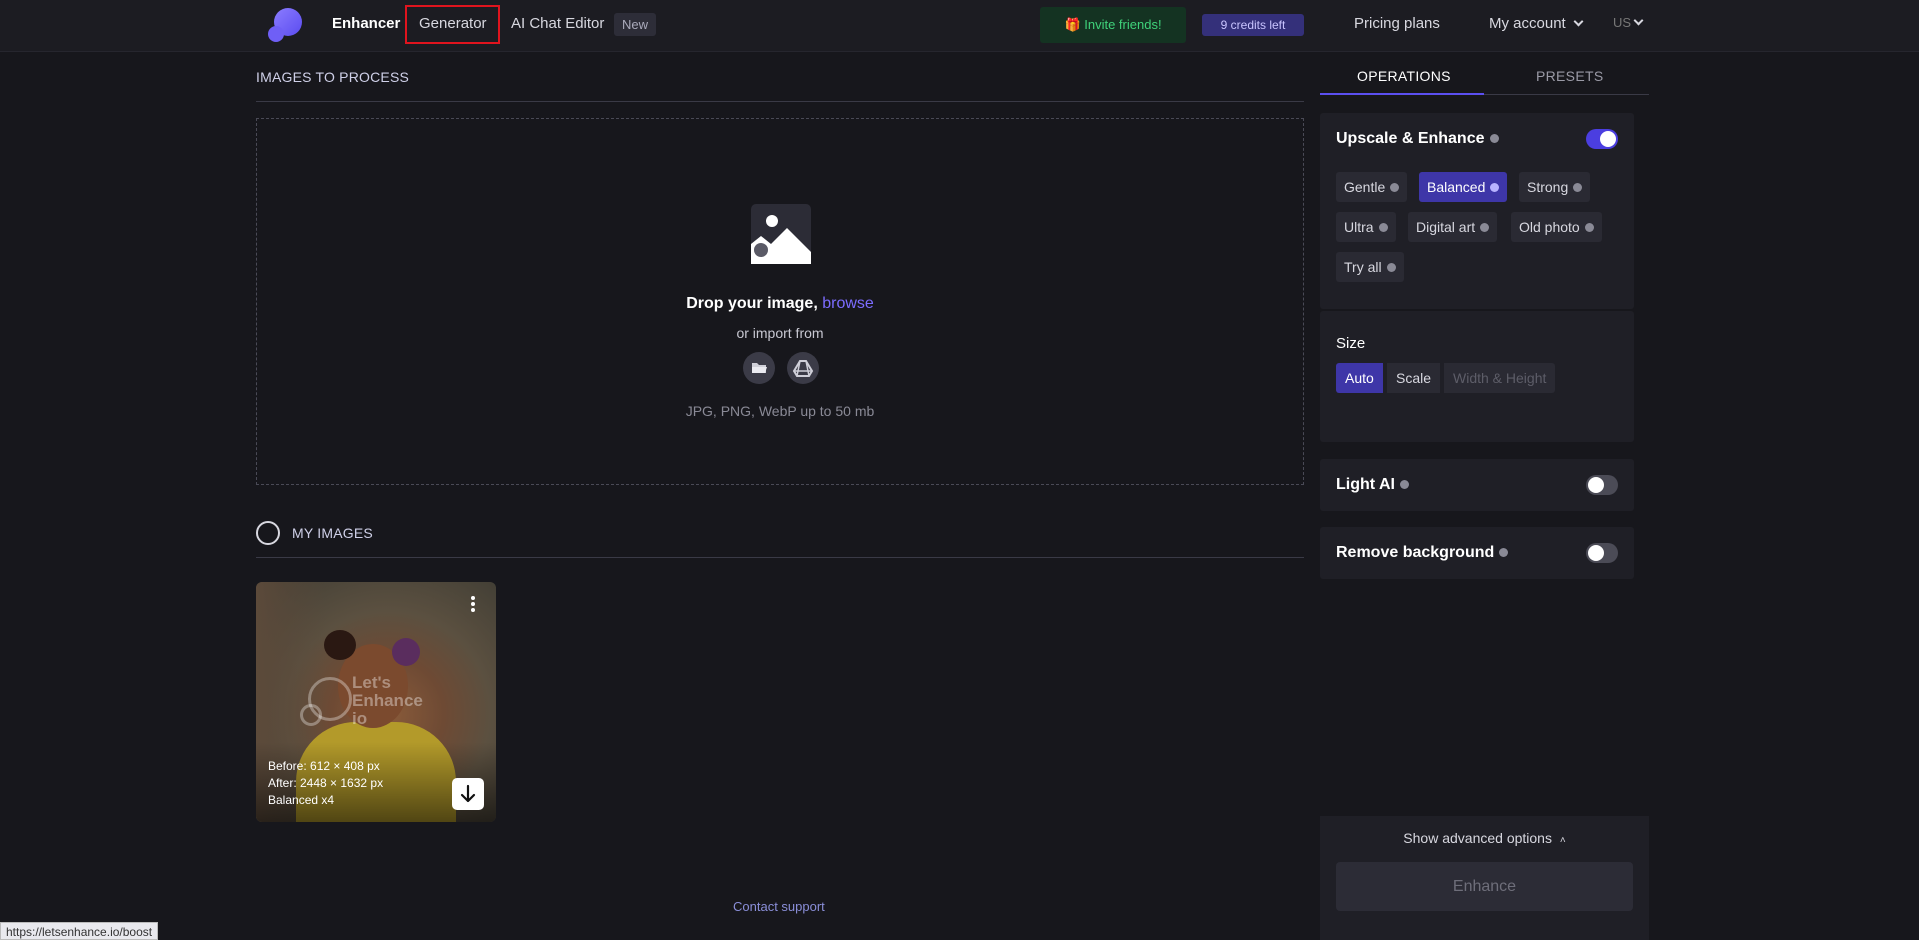 The height and width of the screenshot is (940, 1919). I want to click on mode-digital-art: Digital art, so click(1453, 227).